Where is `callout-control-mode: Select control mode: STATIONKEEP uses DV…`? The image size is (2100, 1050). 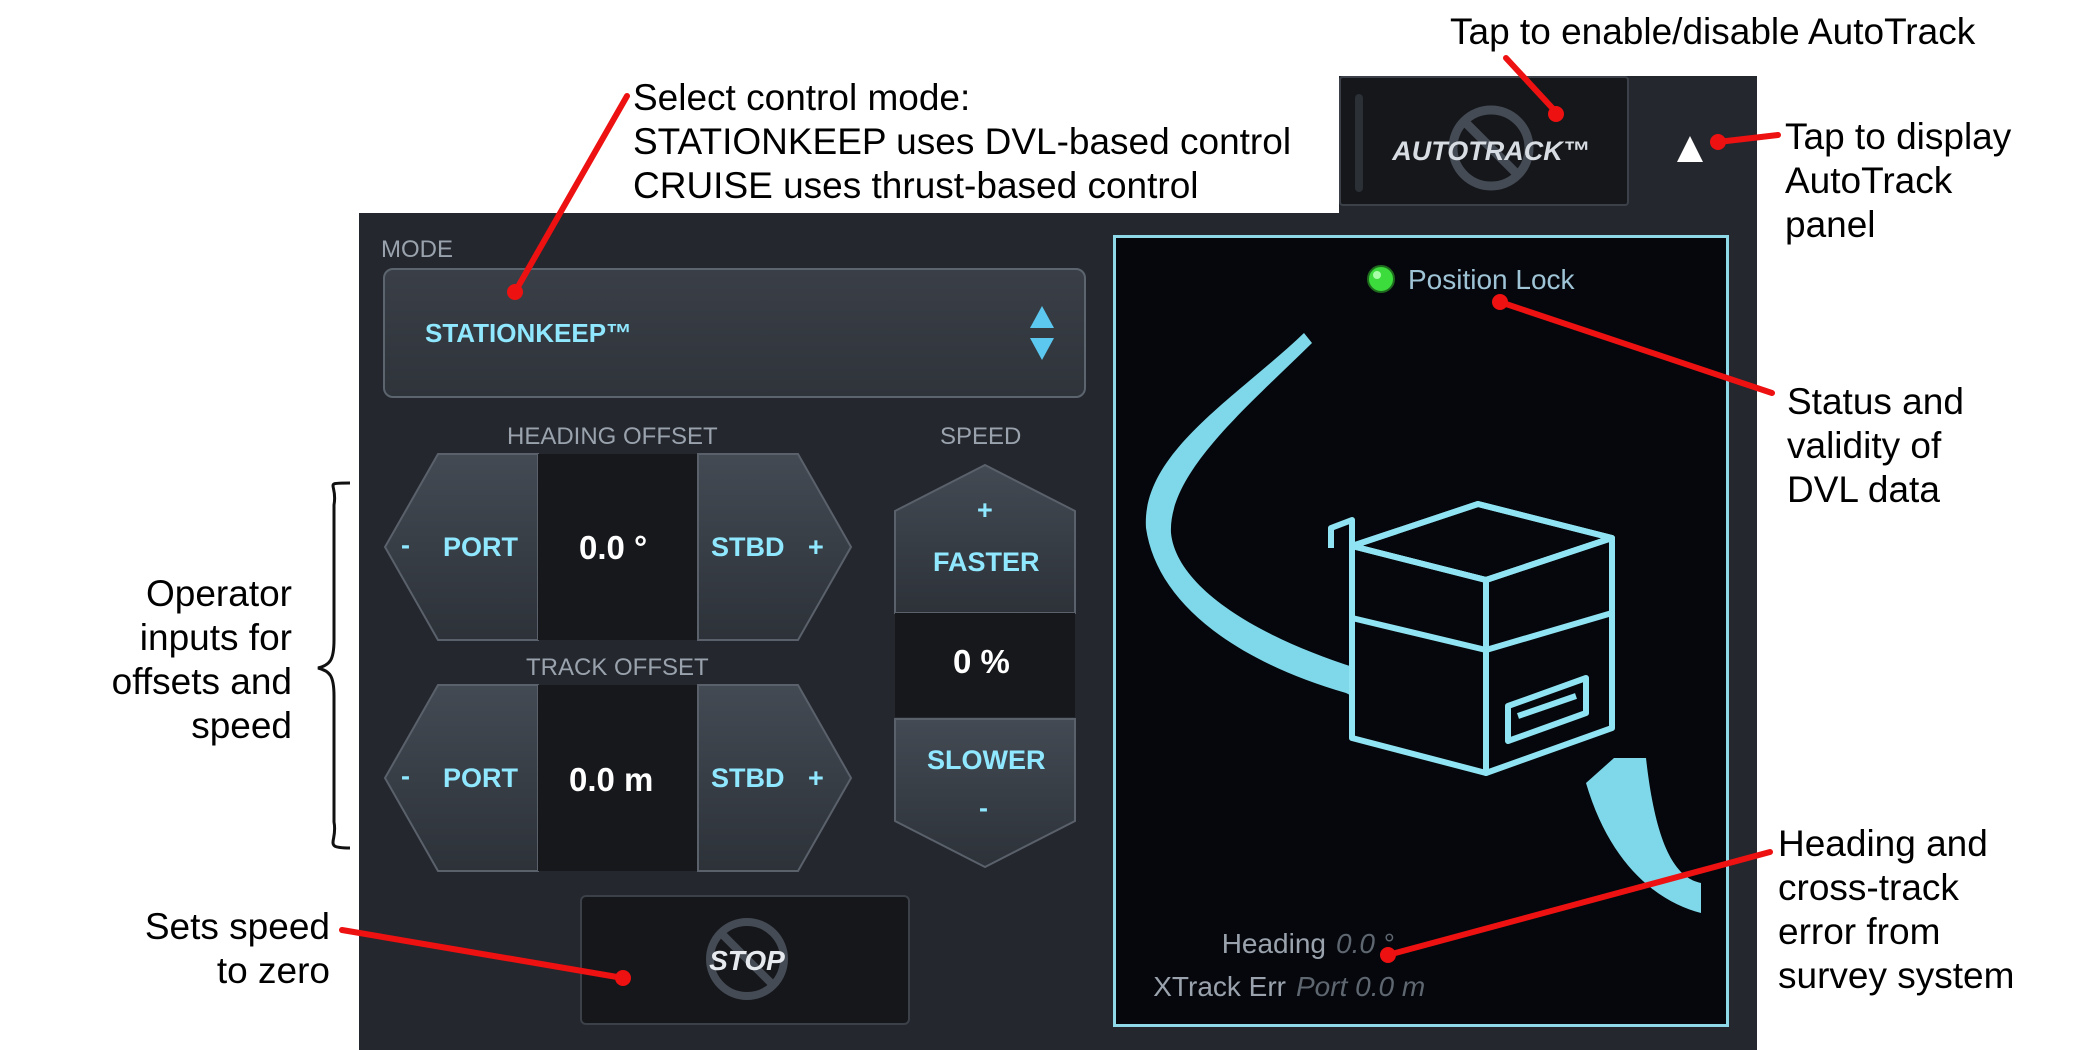 callout-control-mode: Select control mode: STATIONKEEP uses DV… is located at coordinates (962, 141).